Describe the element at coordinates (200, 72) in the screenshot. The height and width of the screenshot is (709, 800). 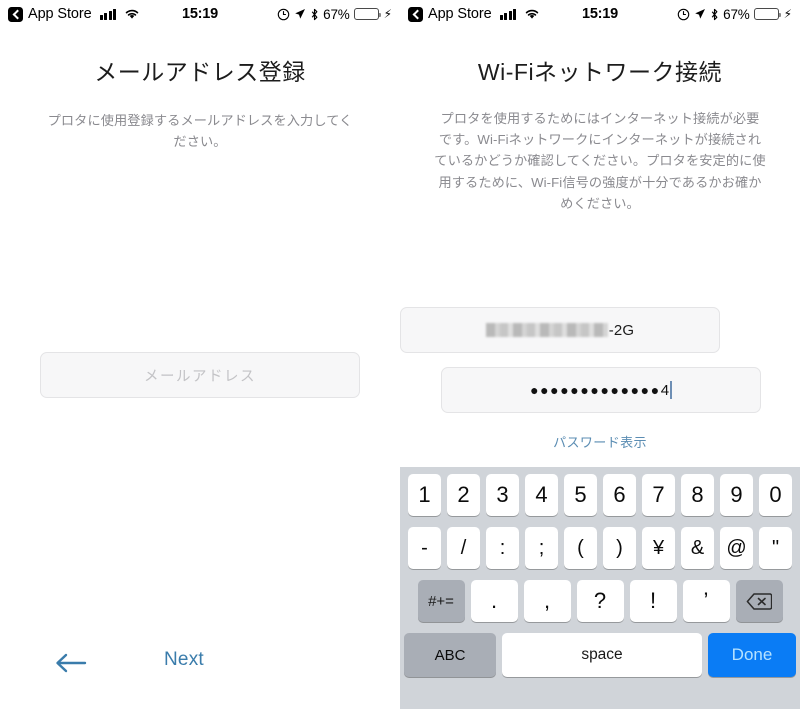
I see `page-title: メールアドレス登録` at that location.